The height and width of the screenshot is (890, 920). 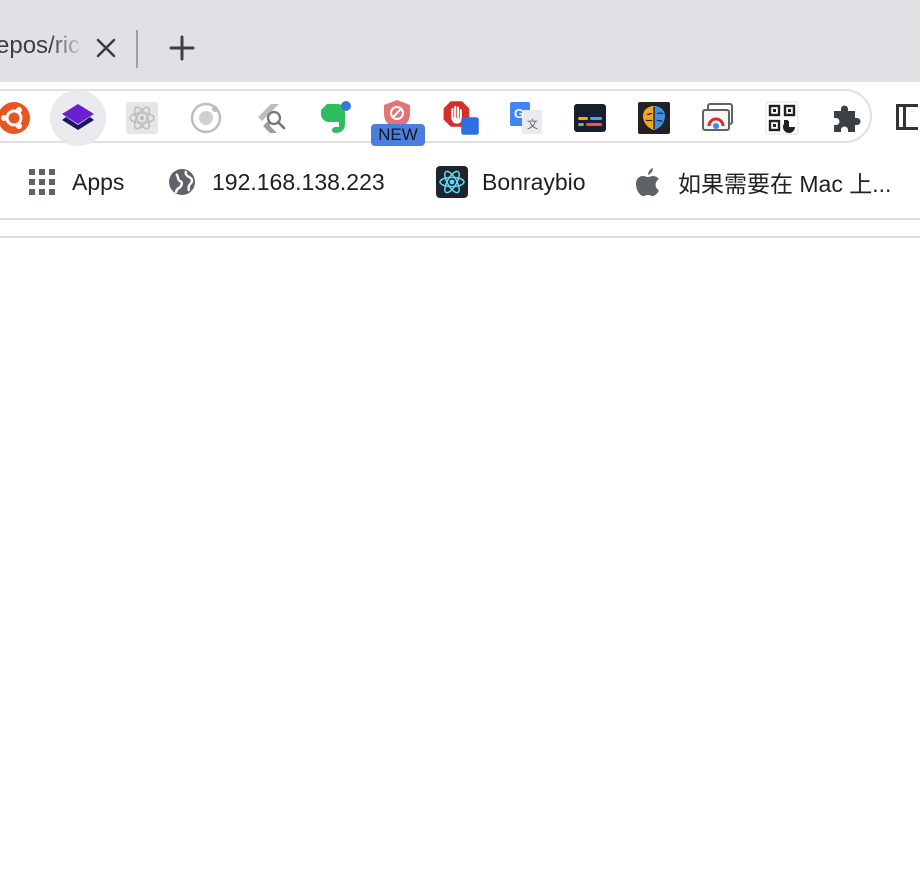 What do you see at coordinates (782, 118) in the screenshot?
I see `qr-code-icon` at bounding box center [782, 118].